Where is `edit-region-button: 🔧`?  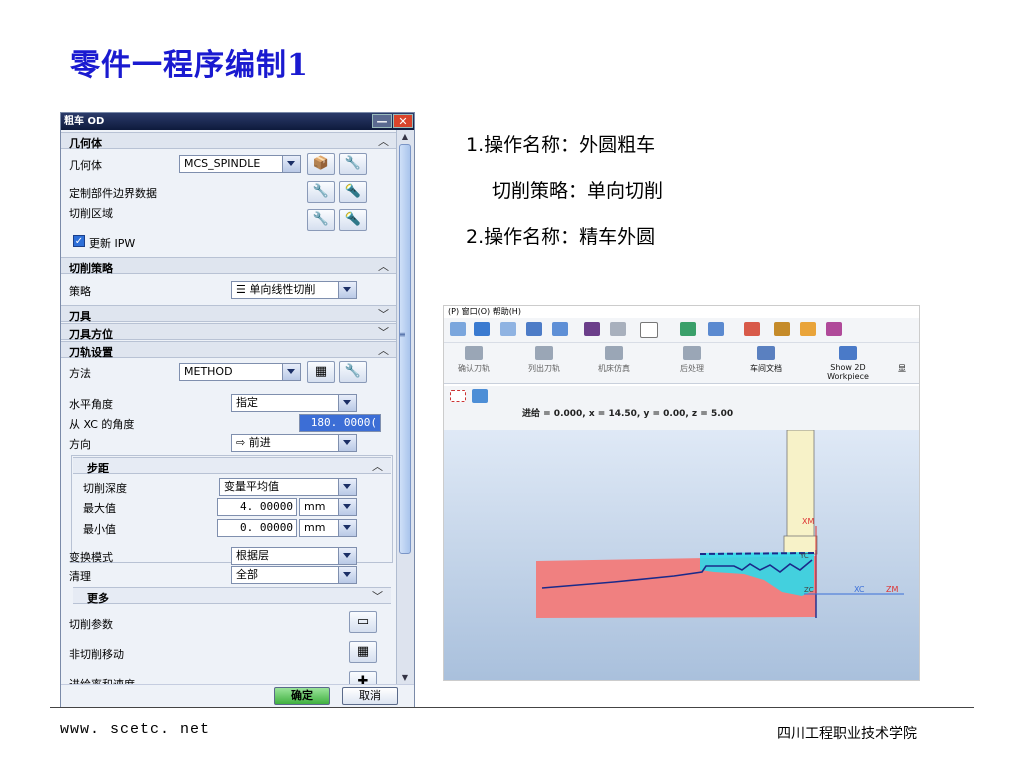
edit-region-button: 🔧 is located at coordinates (321, 220).